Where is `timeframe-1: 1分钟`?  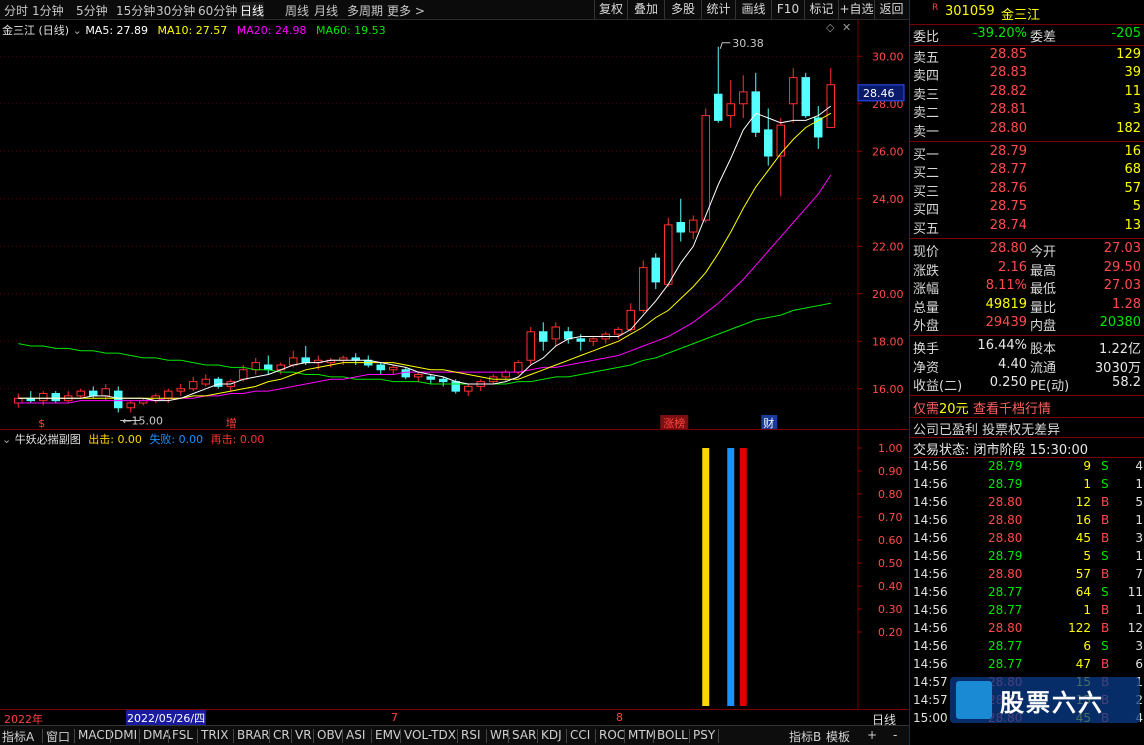 timeframe-1: 1分钟 is located at coordinates (48, 10).